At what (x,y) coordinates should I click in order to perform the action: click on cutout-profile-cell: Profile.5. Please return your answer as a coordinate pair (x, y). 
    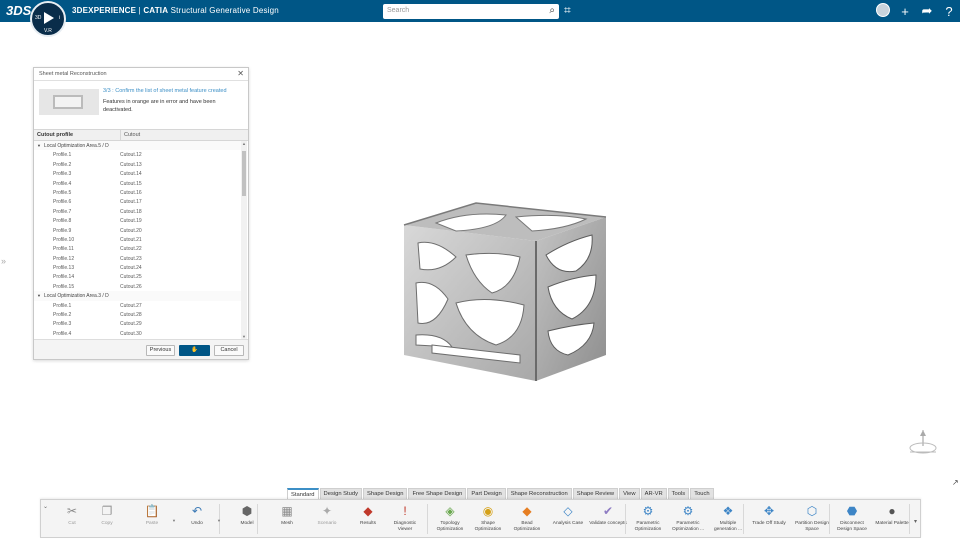
    Looking at the image, I should click on (62, 192).